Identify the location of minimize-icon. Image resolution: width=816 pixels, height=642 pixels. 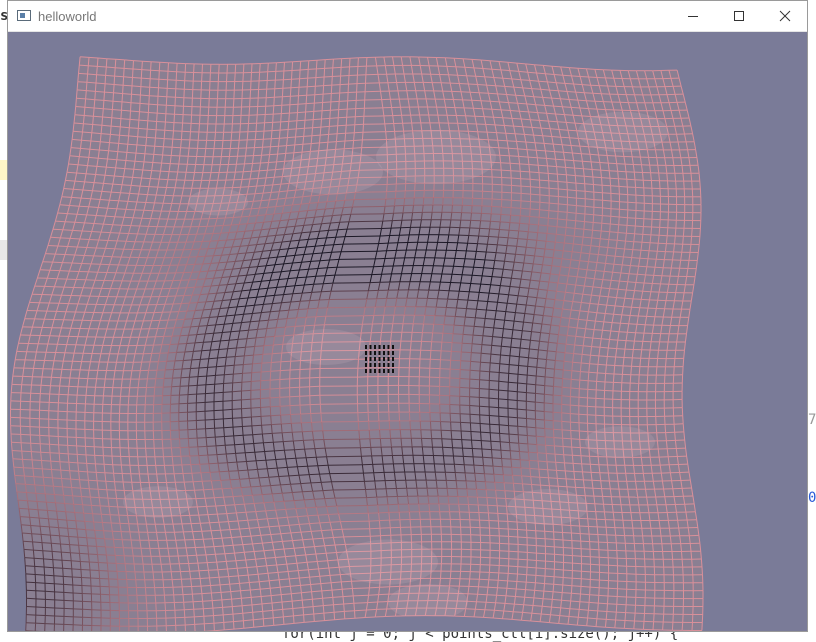
(693, 16).